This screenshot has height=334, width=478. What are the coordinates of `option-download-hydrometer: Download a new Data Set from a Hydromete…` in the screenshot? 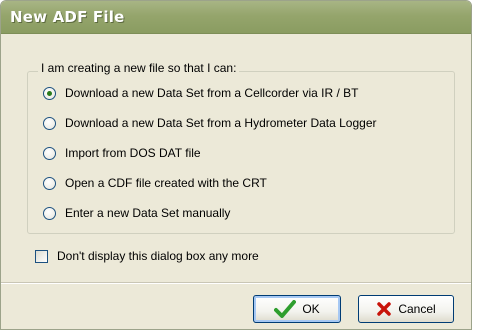 It's located at (210, 123).